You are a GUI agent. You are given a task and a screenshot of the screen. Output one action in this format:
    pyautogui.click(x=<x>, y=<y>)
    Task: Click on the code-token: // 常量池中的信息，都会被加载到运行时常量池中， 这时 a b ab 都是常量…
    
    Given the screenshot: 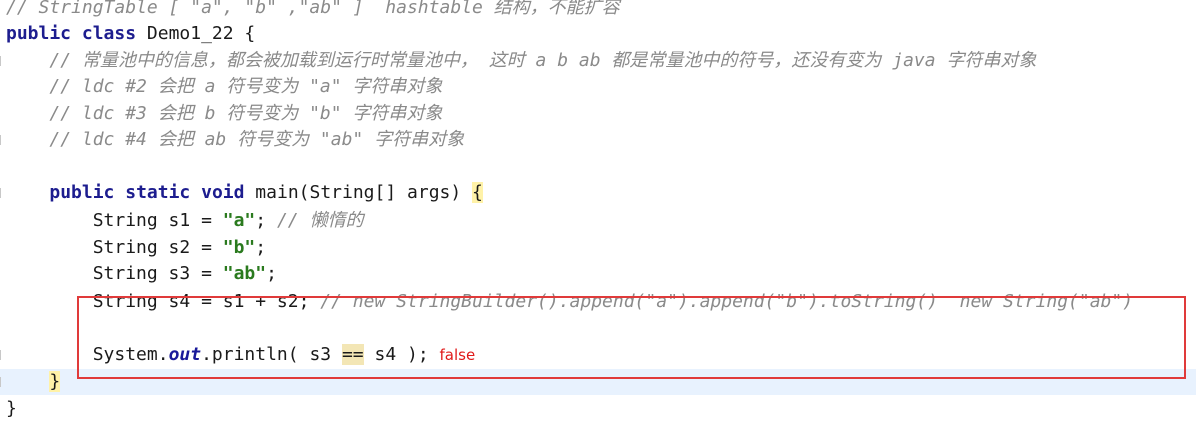 What is the action you would take?
    pyautogui.click(x=543, y=60)
    